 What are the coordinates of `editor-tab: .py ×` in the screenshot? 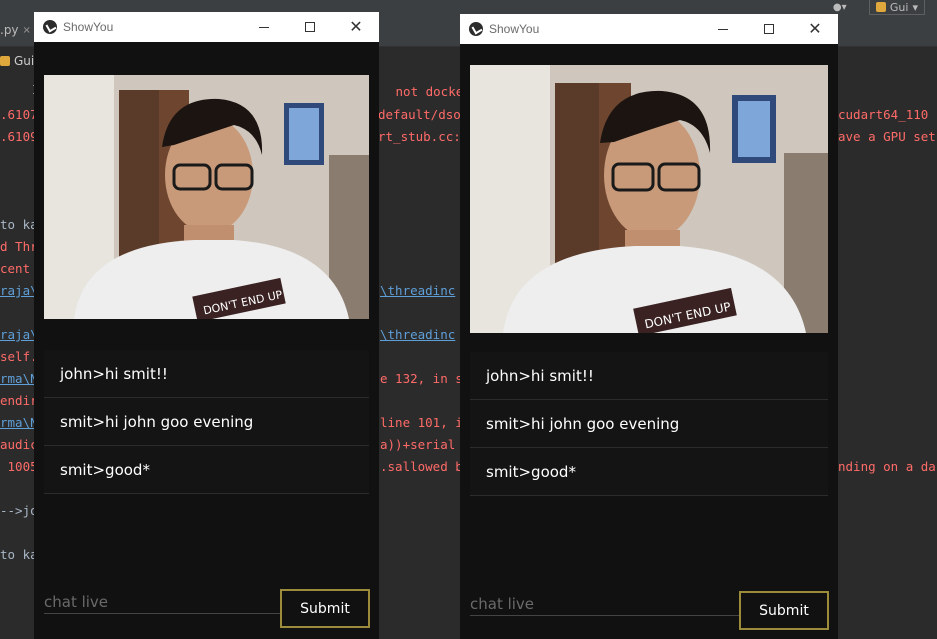 It's located at (15, 30).